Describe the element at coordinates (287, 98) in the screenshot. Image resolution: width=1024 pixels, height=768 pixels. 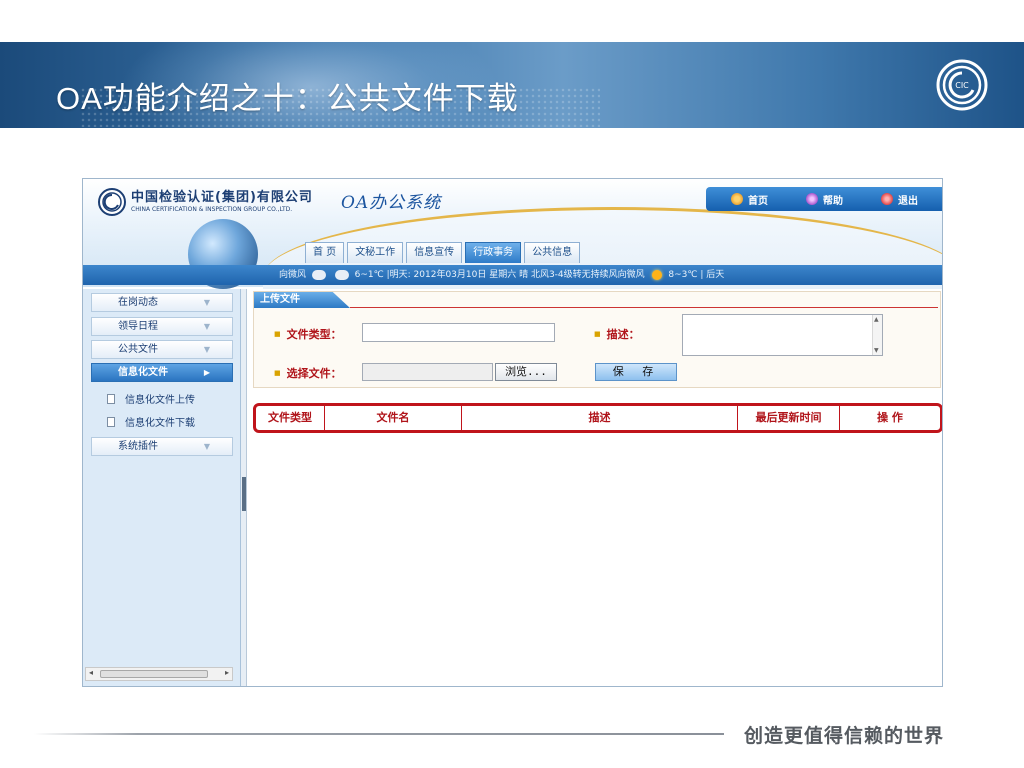
I see `slide-title: OA功能介绍之十：公共文件下载` at that location.